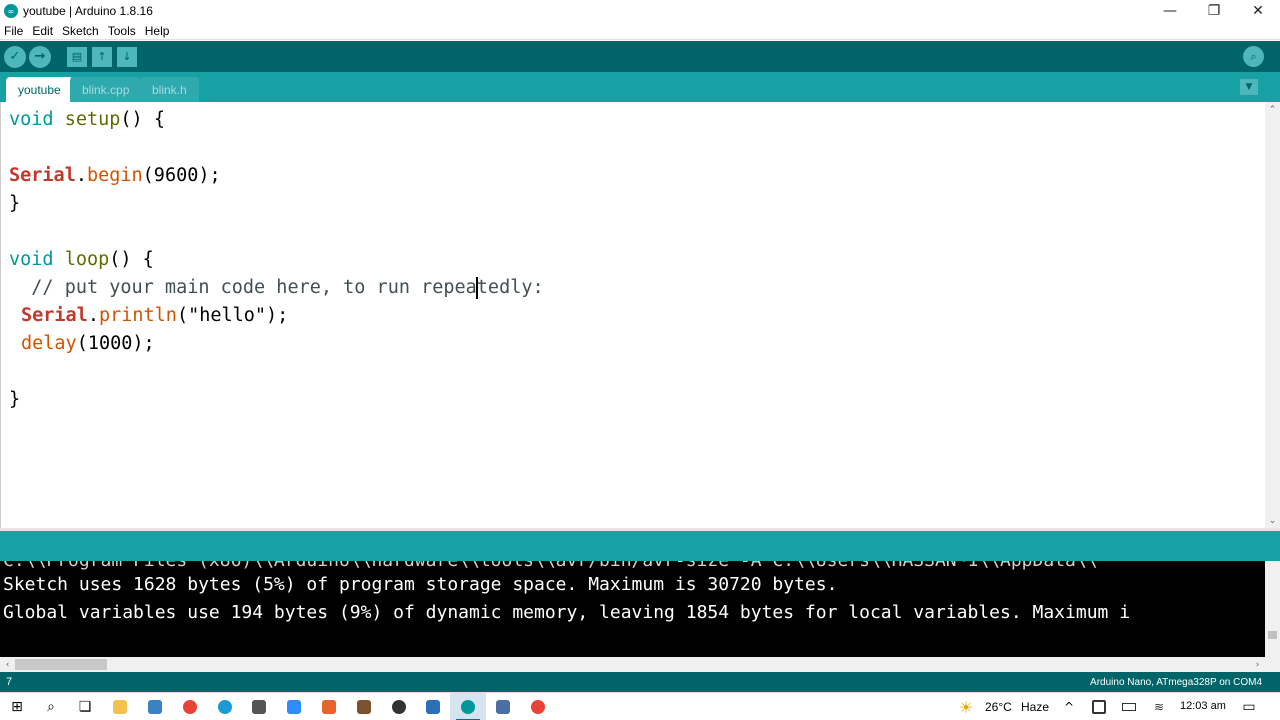  Describe the element at coordinates (1170, 11) in the screenshot. I see `minimize-button: —` at that location.